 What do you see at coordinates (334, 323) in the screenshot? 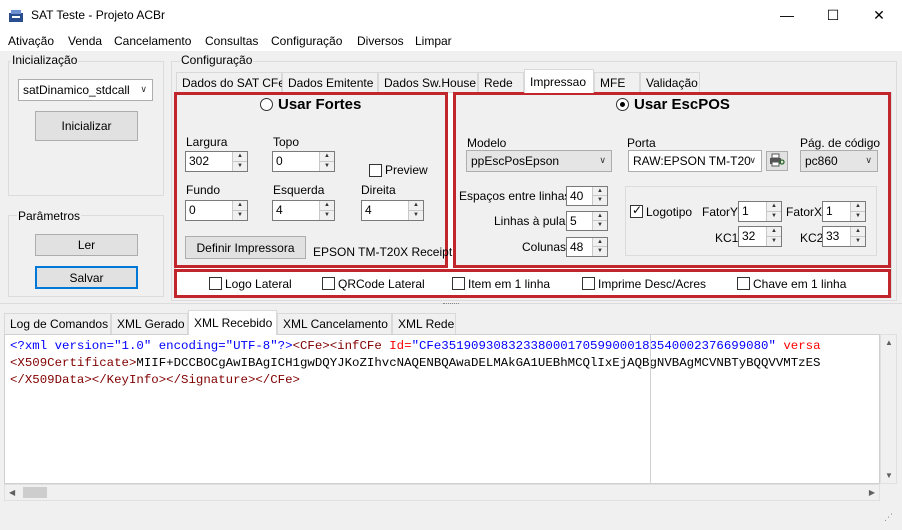
I see `tab-xml-cancelamento: XML Cancelamento` at bounding box center [334, 323].